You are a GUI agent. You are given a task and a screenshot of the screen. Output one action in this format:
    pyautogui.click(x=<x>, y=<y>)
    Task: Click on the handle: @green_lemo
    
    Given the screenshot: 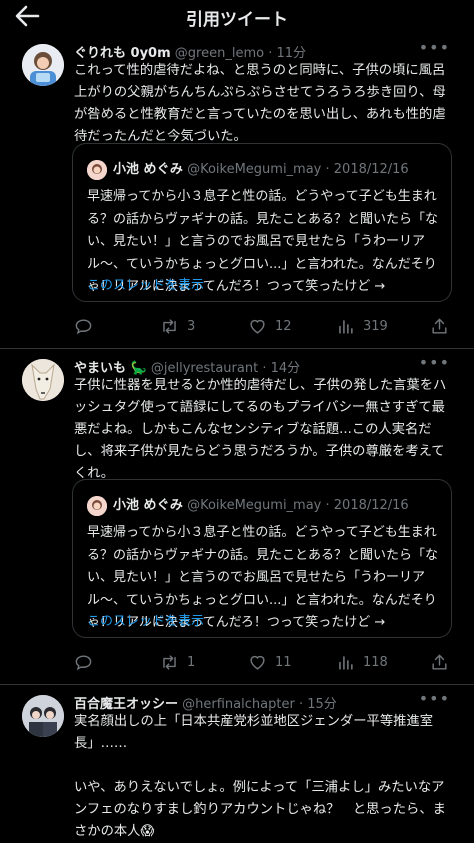 What is the action you would take?
    pyautogui.click(x=219, y=53)
    